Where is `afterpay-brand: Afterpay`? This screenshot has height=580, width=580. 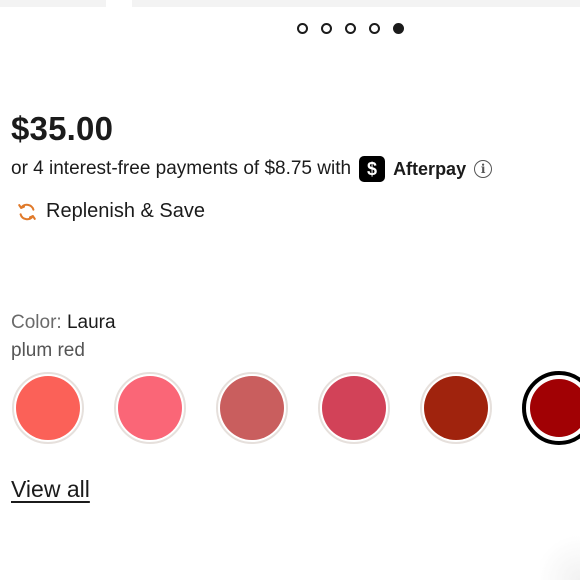 afterpay-brand: Afterpay is located at coordinates (430, 168).